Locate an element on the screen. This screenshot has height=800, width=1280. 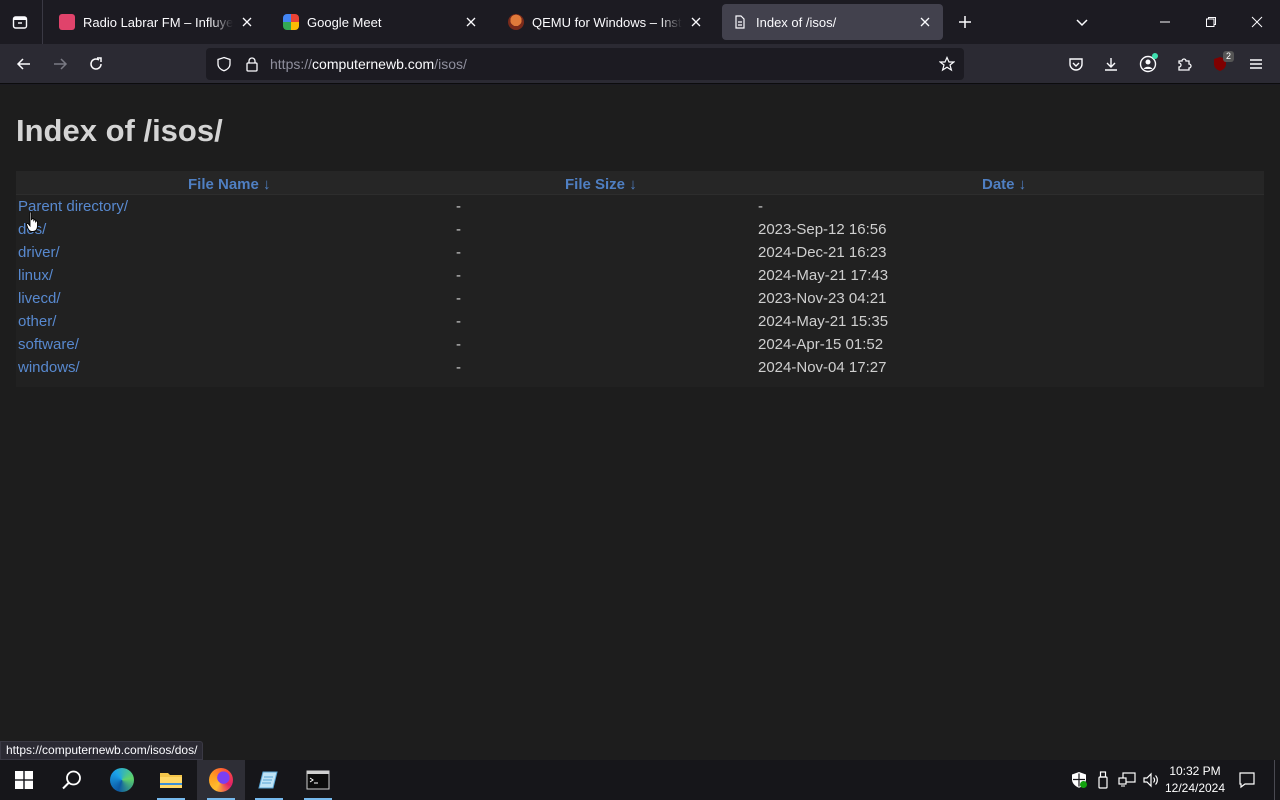
security-tray-icon is located at coordinates (1079, 780).